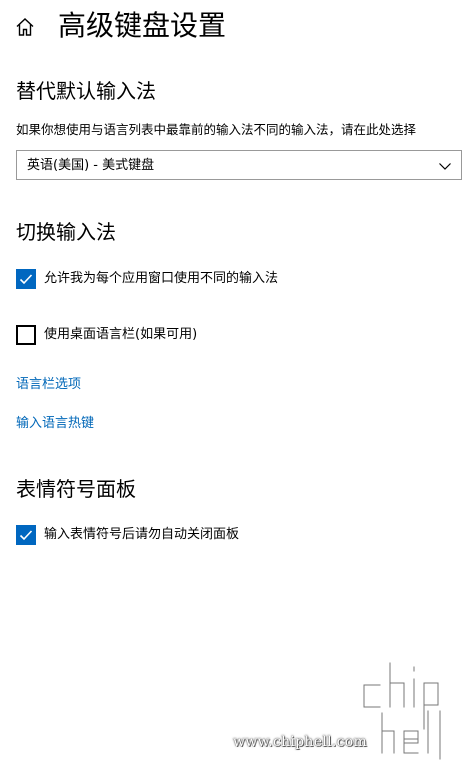  I want to click on section-title-emoji-panel: 表情符号面板, so click(76, 489).